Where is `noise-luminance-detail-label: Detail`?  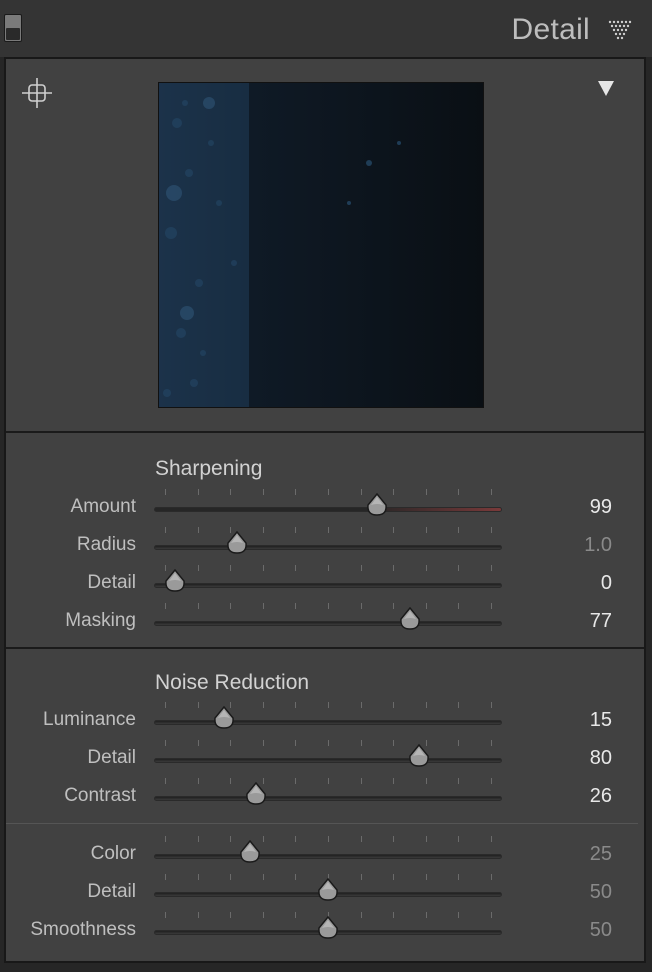
noise-luminance-detail-label: Detail is located at coordinates (111, 757).